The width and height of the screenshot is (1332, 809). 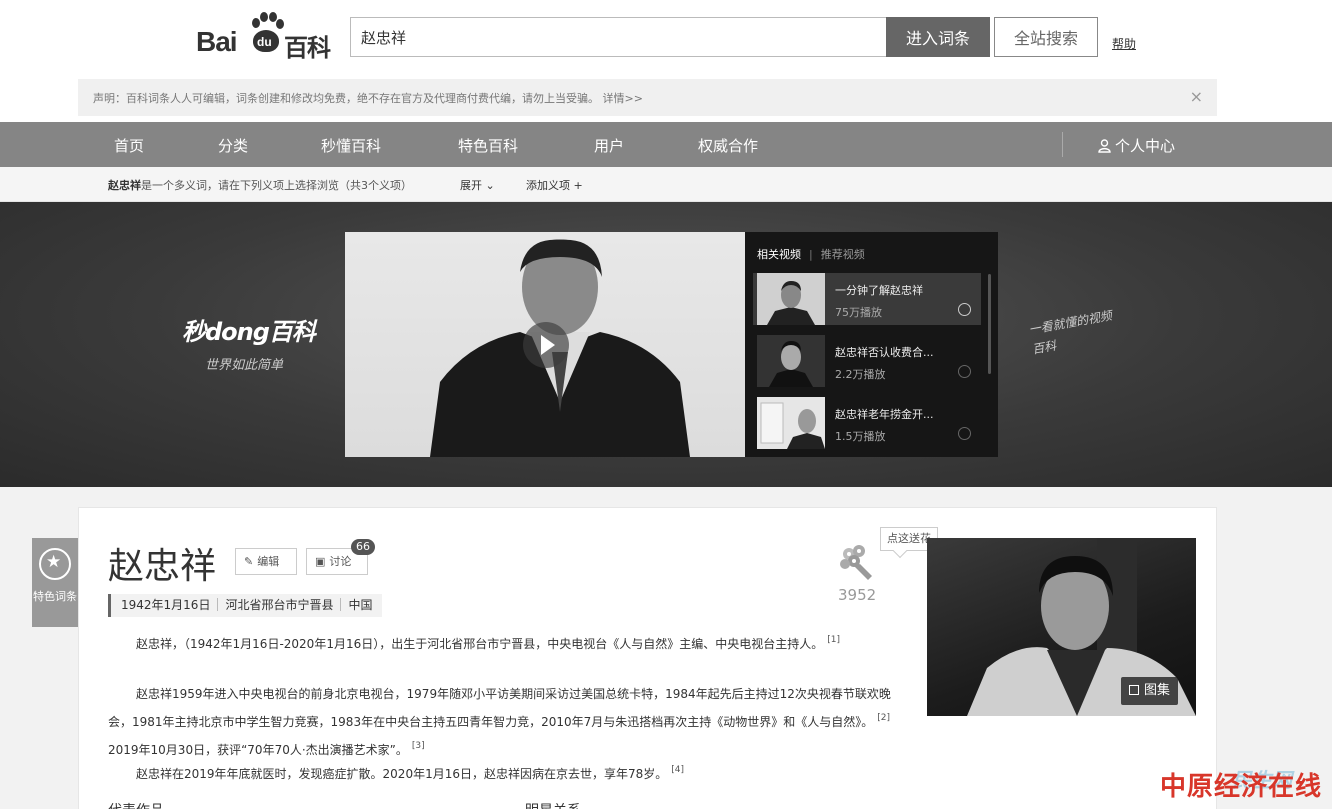 What do you see at coordinates (666, 184) in the screenshot?
I see `polysemy-bar: 赵忠祥是一个多义词，请在下列义项上选择浏览（共3个义项） 展开 ⌄ 添加义项 +` at bounding box center [666, 184].